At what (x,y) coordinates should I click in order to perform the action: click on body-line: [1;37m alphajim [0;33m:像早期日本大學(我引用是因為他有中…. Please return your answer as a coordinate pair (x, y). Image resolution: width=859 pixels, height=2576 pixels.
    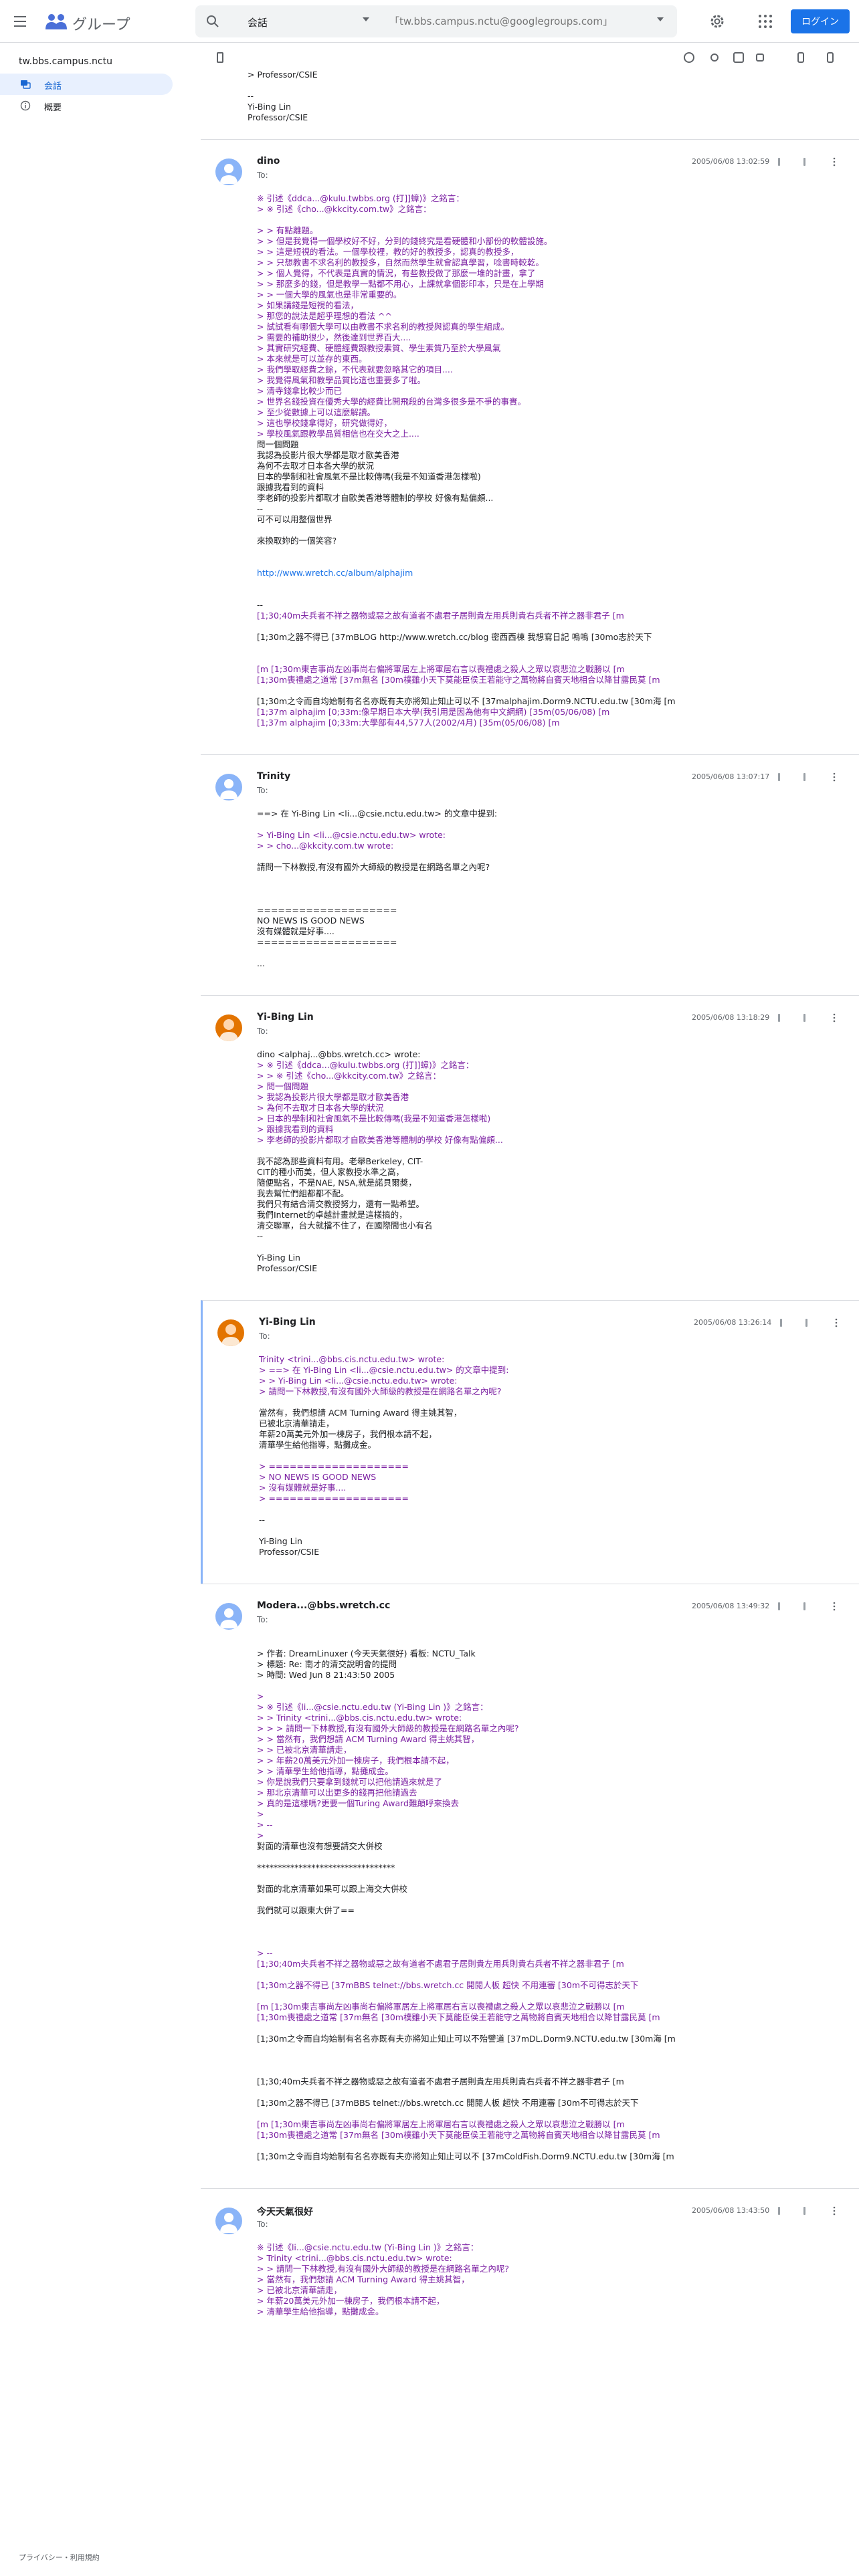
    Looking at the image, I should click on (433, 712).